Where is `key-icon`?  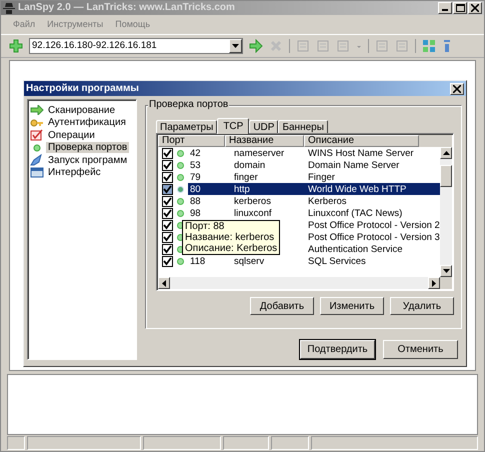 key-icon is located at coordinates (37, 123).